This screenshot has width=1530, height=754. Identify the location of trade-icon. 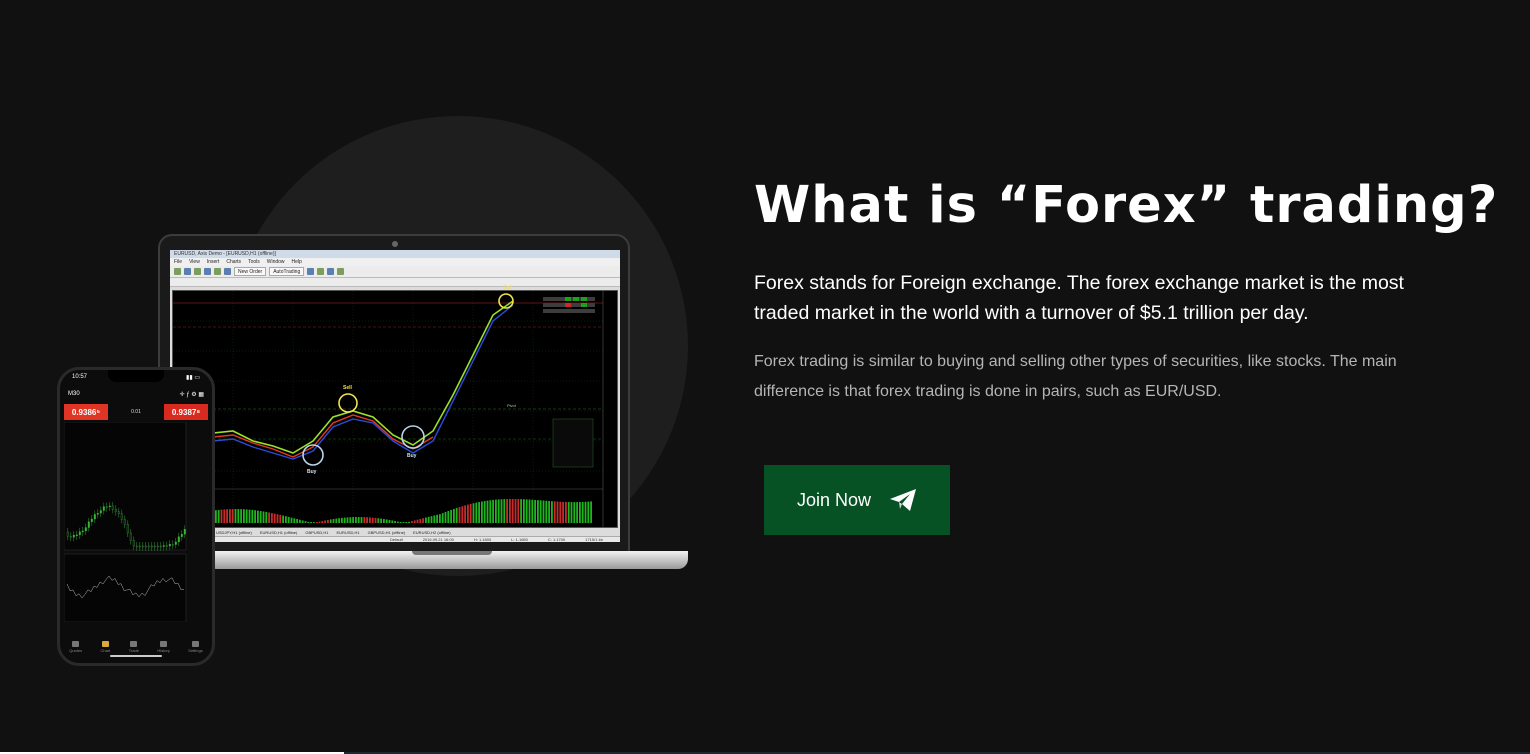
(134, 644).